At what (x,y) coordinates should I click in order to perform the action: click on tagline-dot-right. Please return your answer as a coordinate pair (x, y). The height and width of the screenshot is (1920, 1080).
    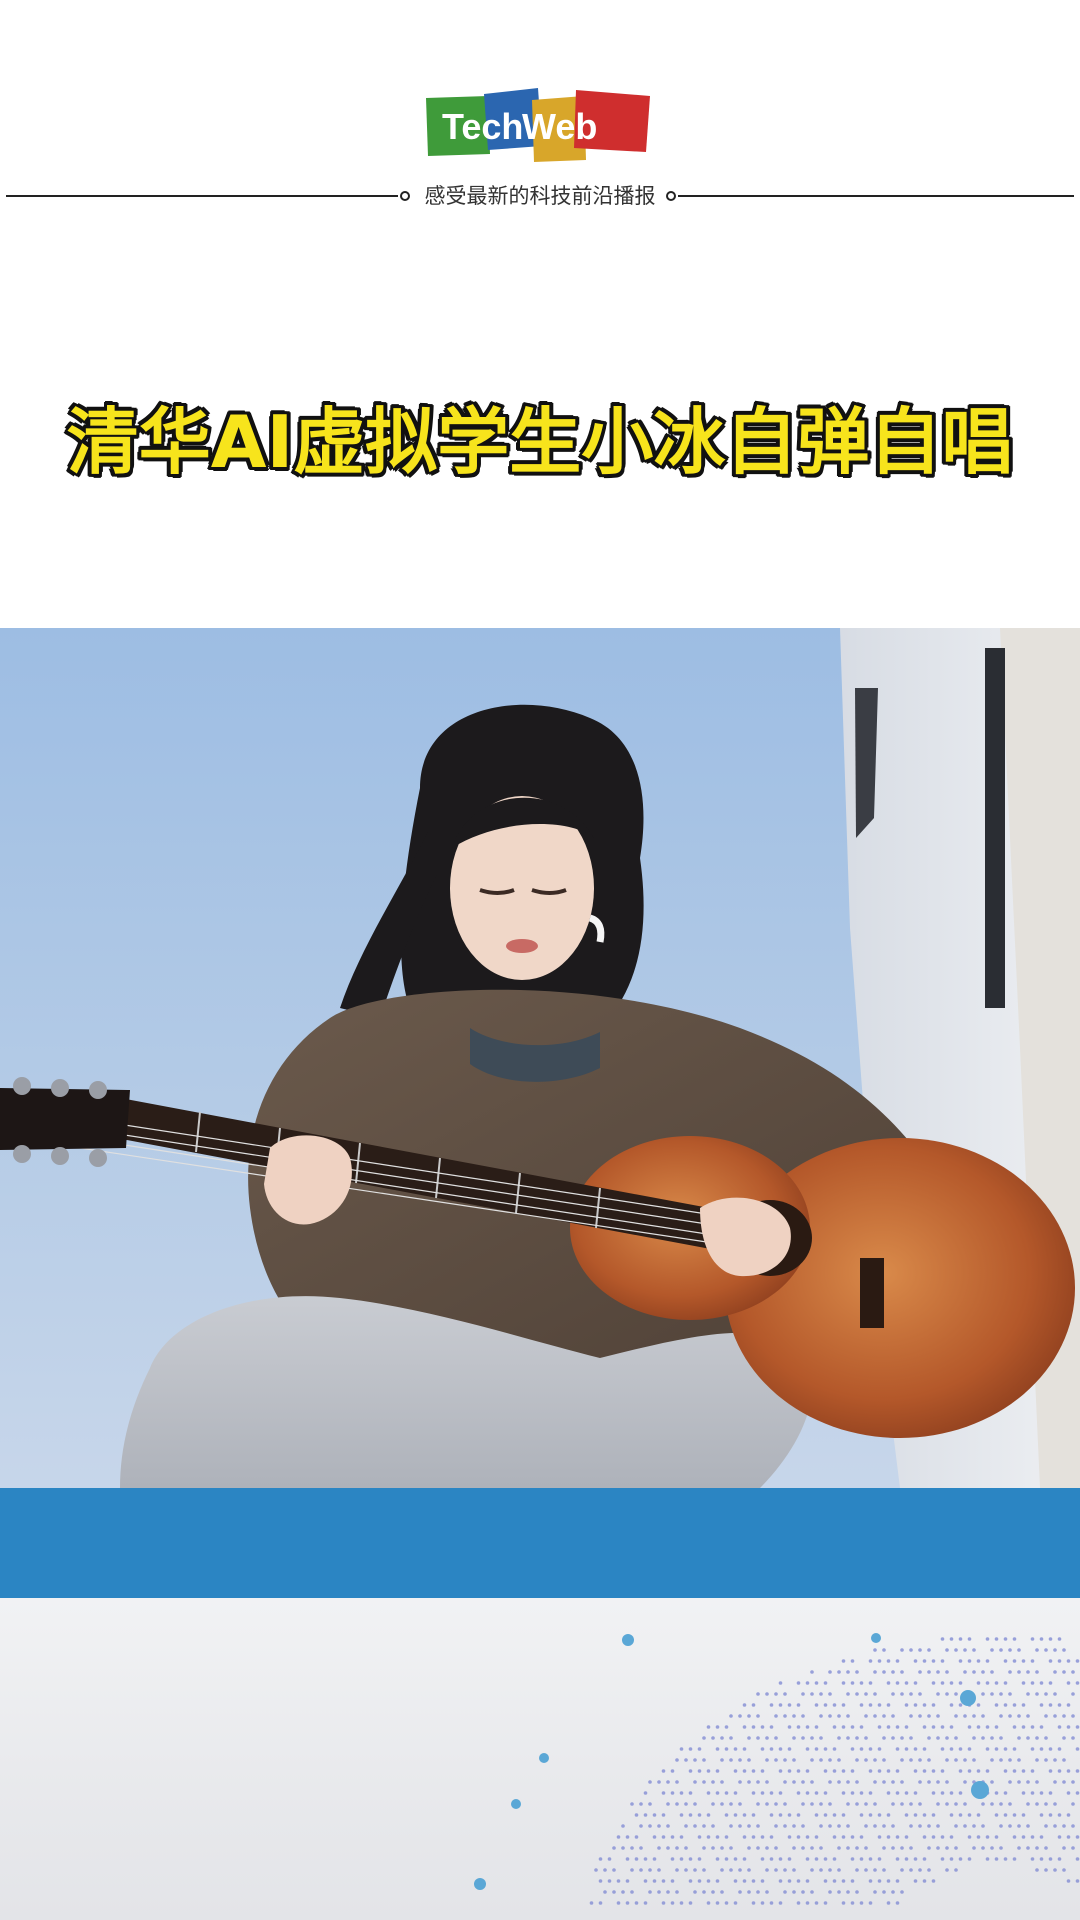
    Looking at the image, I should click on (671, 196).